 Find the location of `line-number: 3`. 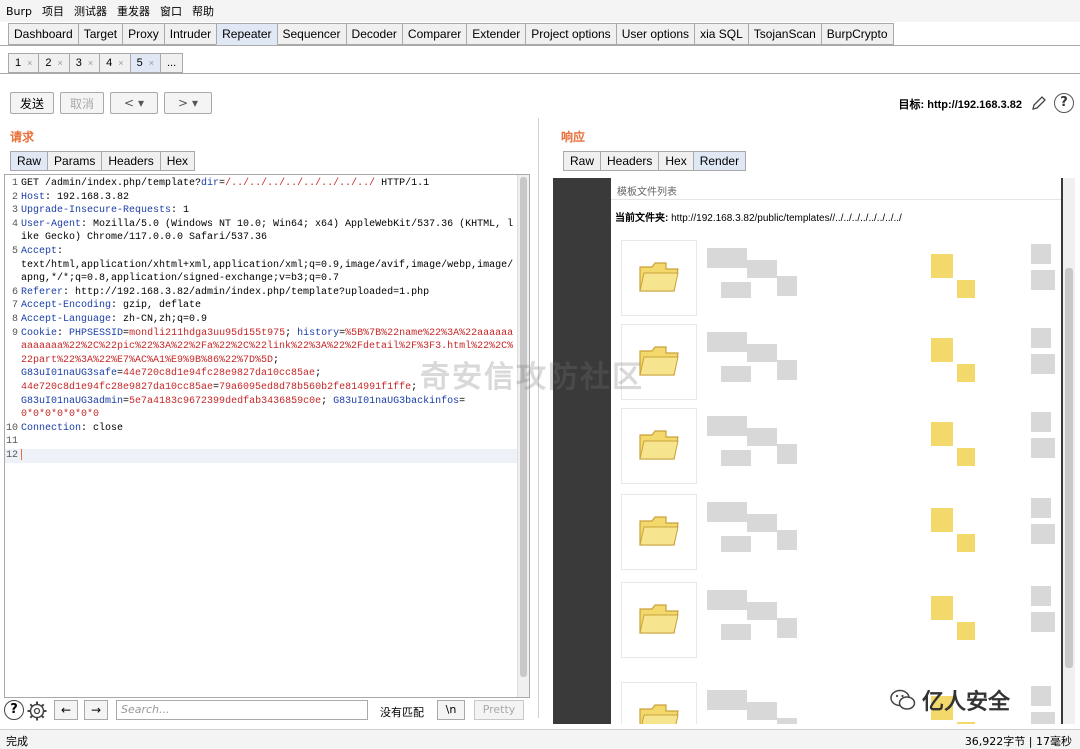

line-number: 3 is located at coordinates (14, 211).